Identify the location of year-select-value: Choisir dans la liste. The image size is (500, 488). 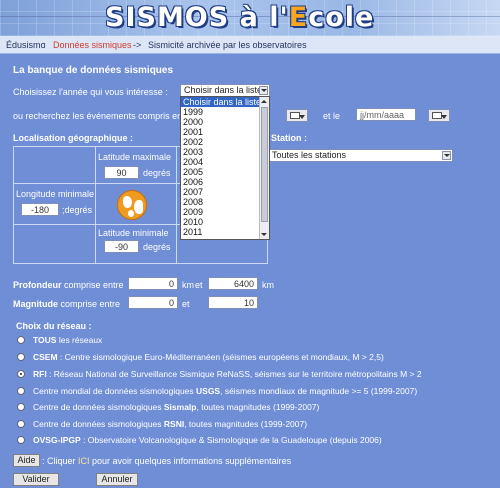
(223, 90).